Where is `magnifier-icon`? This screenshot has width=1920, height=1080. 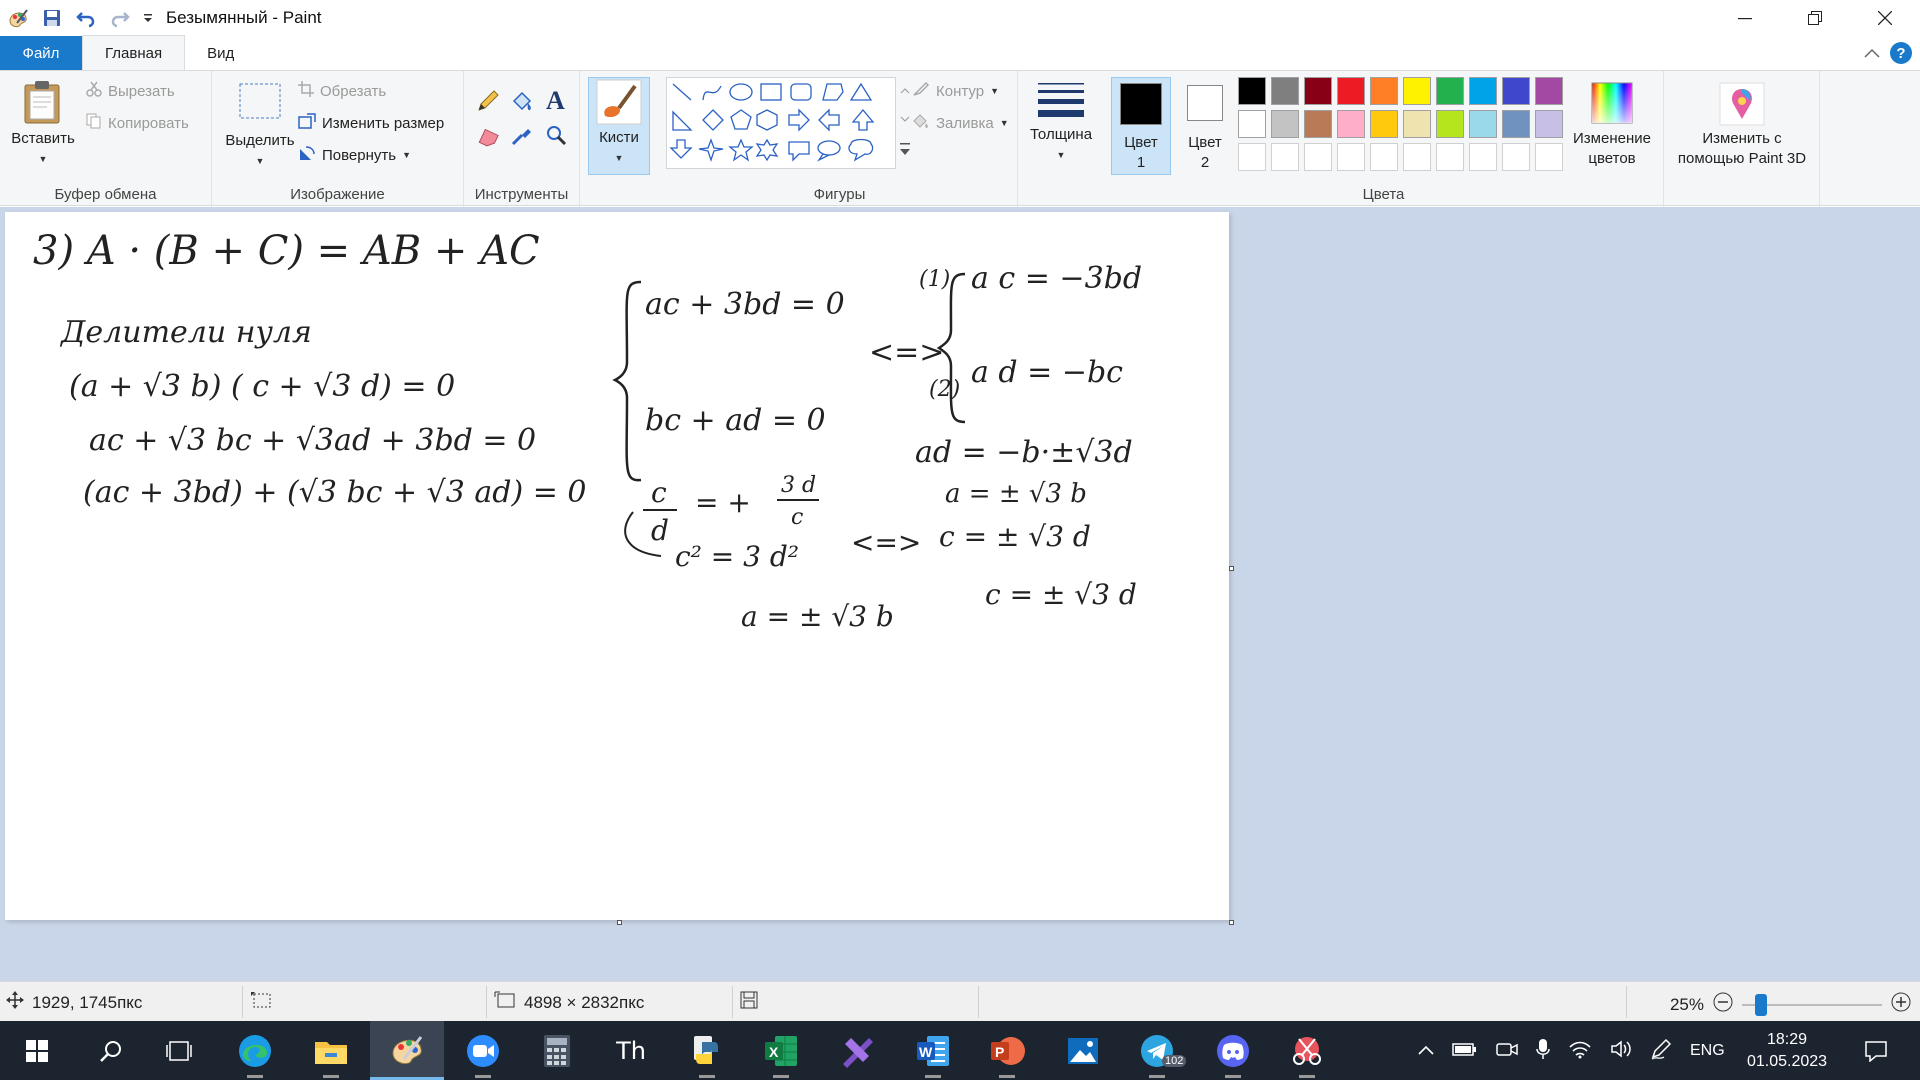
magnifier-icon is located at coordinates (556, 137).